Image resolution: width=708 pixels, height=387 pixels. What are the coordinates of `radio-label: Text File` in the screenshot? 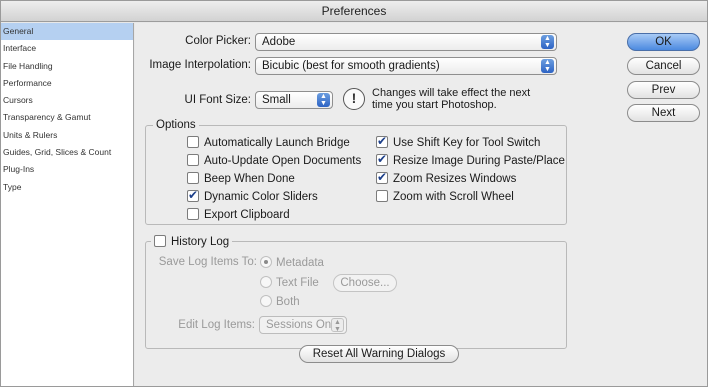 It's located at (297, 283).